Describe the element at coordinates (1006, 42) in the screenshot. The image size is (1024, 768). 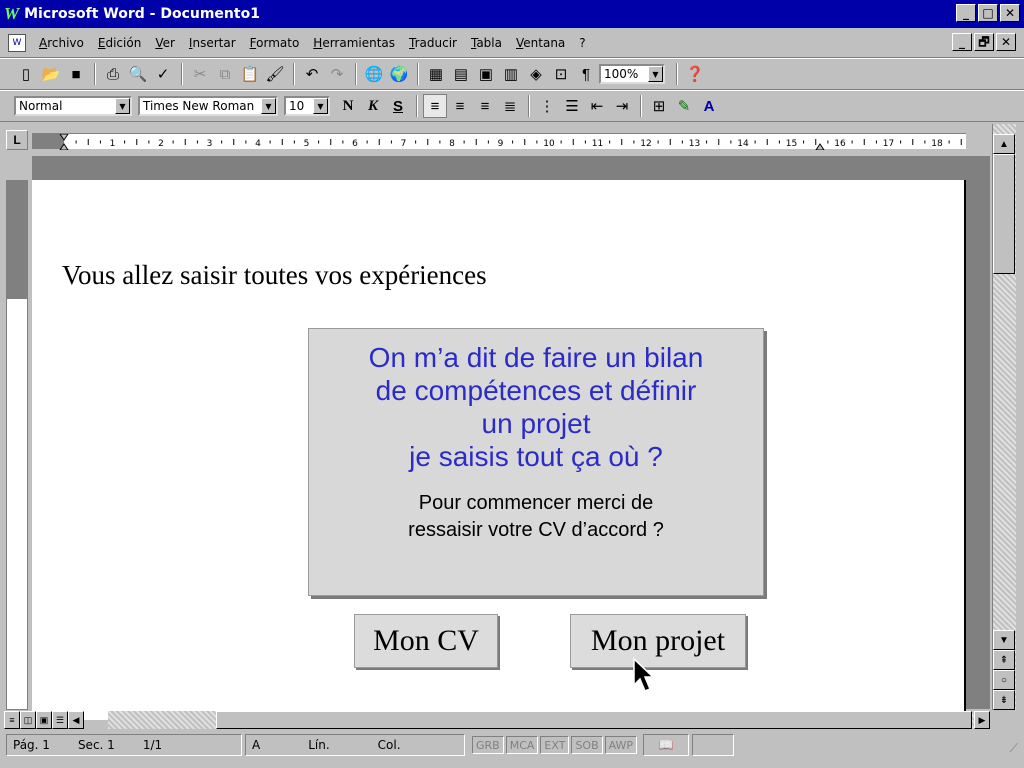
I see `doc-close-button: ✕` at that location.